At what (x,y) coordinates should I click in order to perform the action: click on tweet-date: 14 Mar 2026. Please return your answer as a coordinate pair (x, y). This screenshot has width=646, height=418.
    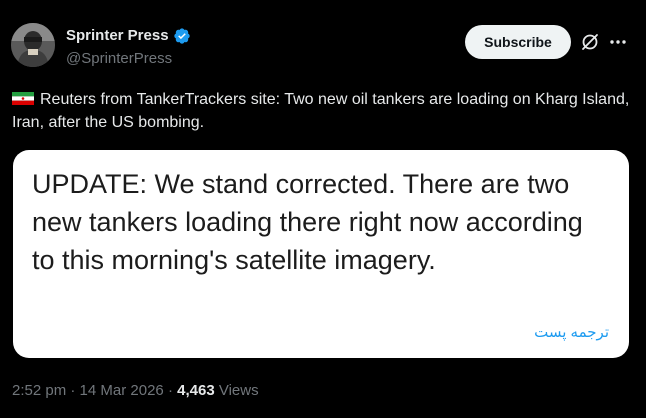
    Looking at the image, I should click on (122, 390).